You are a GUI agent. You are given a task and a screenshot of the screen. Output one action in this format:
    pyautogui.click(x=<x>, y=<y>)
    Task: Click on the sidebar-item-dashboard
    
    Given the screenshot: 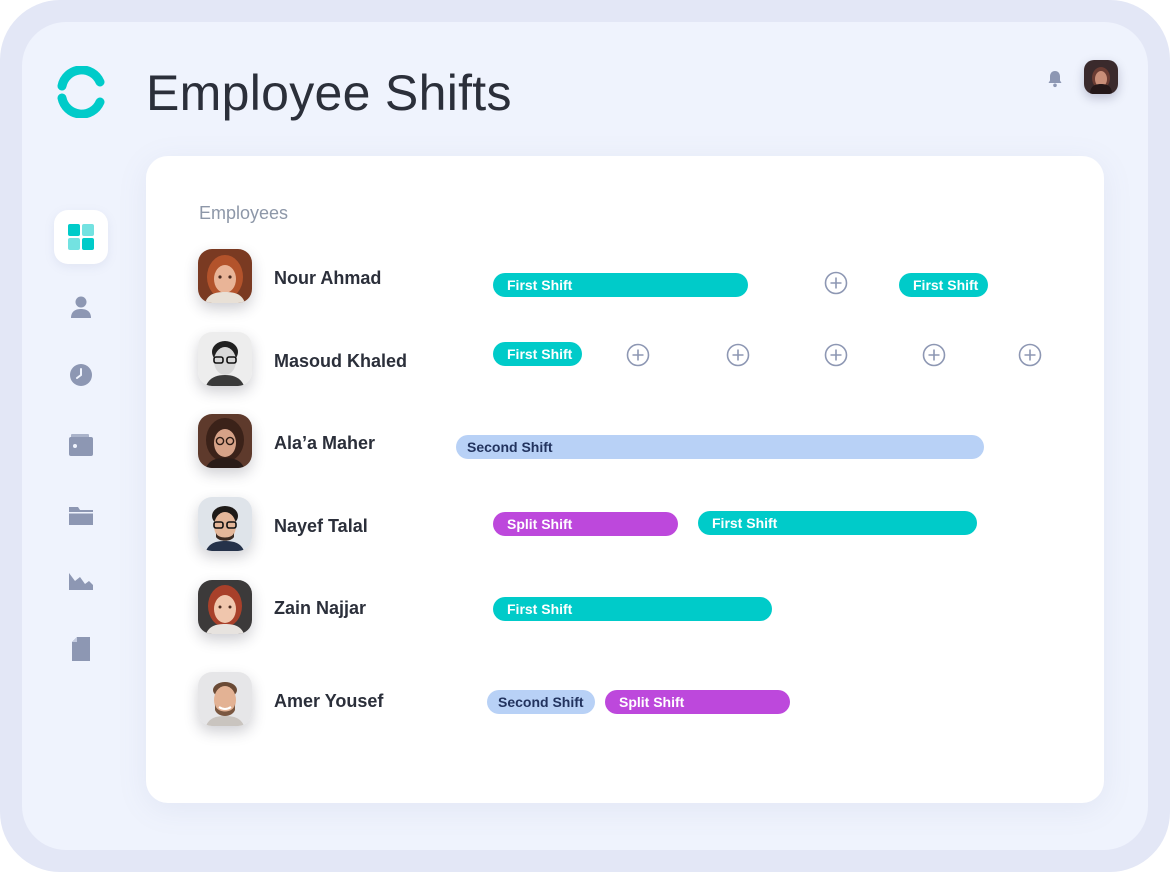 What is the action you would take?
    pyautogui.click(x=81, y=237)
    